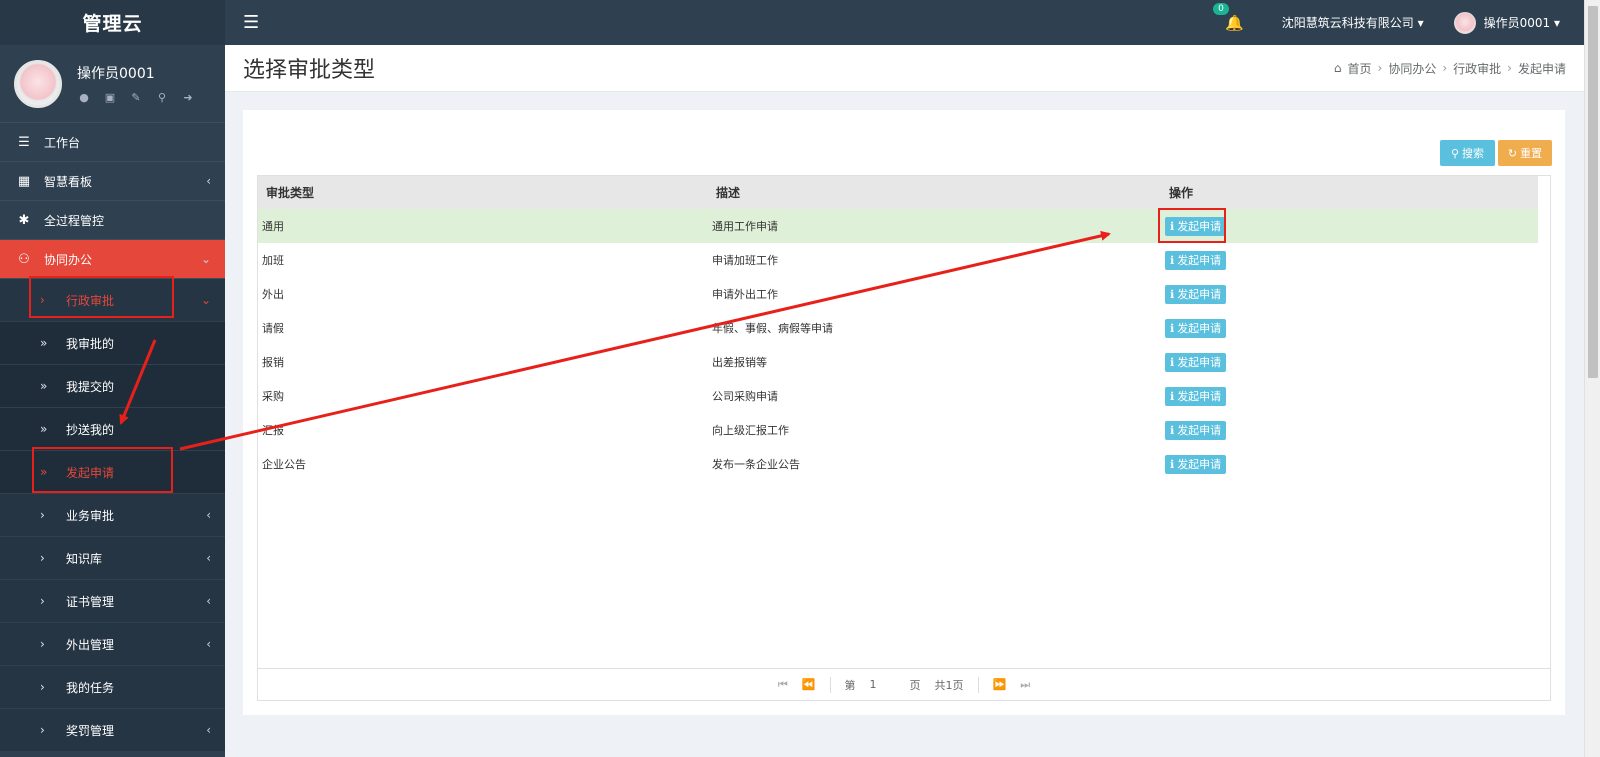  Describe the element at coordinates (934, 192) in the screenshot. I see `column-header-desc: 描述` at that location.